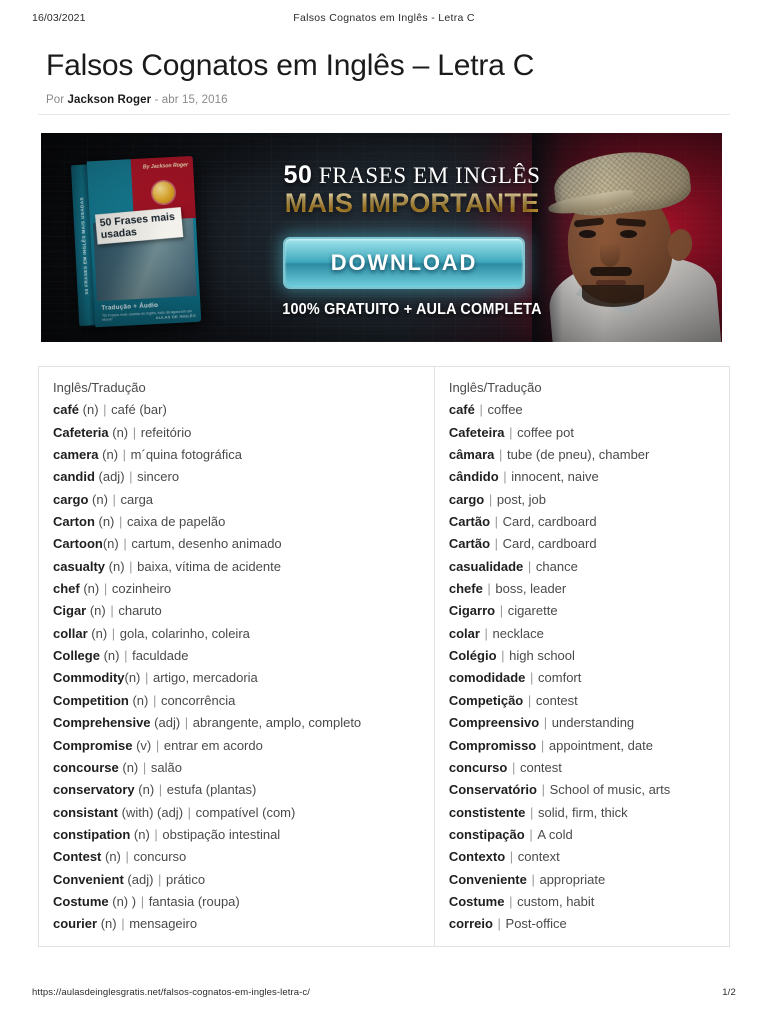  Describe the element at coordinates (589, 455) in the screenshot. I see `table-row: câmara | tube (de pneu), chamber` at that location.